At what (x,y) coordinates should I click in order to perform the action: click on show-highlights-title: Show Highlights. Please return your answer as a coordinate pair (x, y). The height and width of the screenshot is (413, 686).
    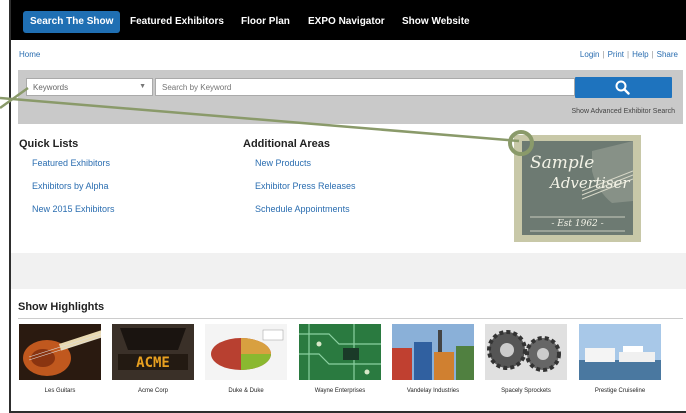
    Looking at the image, I should click on (61, 307).